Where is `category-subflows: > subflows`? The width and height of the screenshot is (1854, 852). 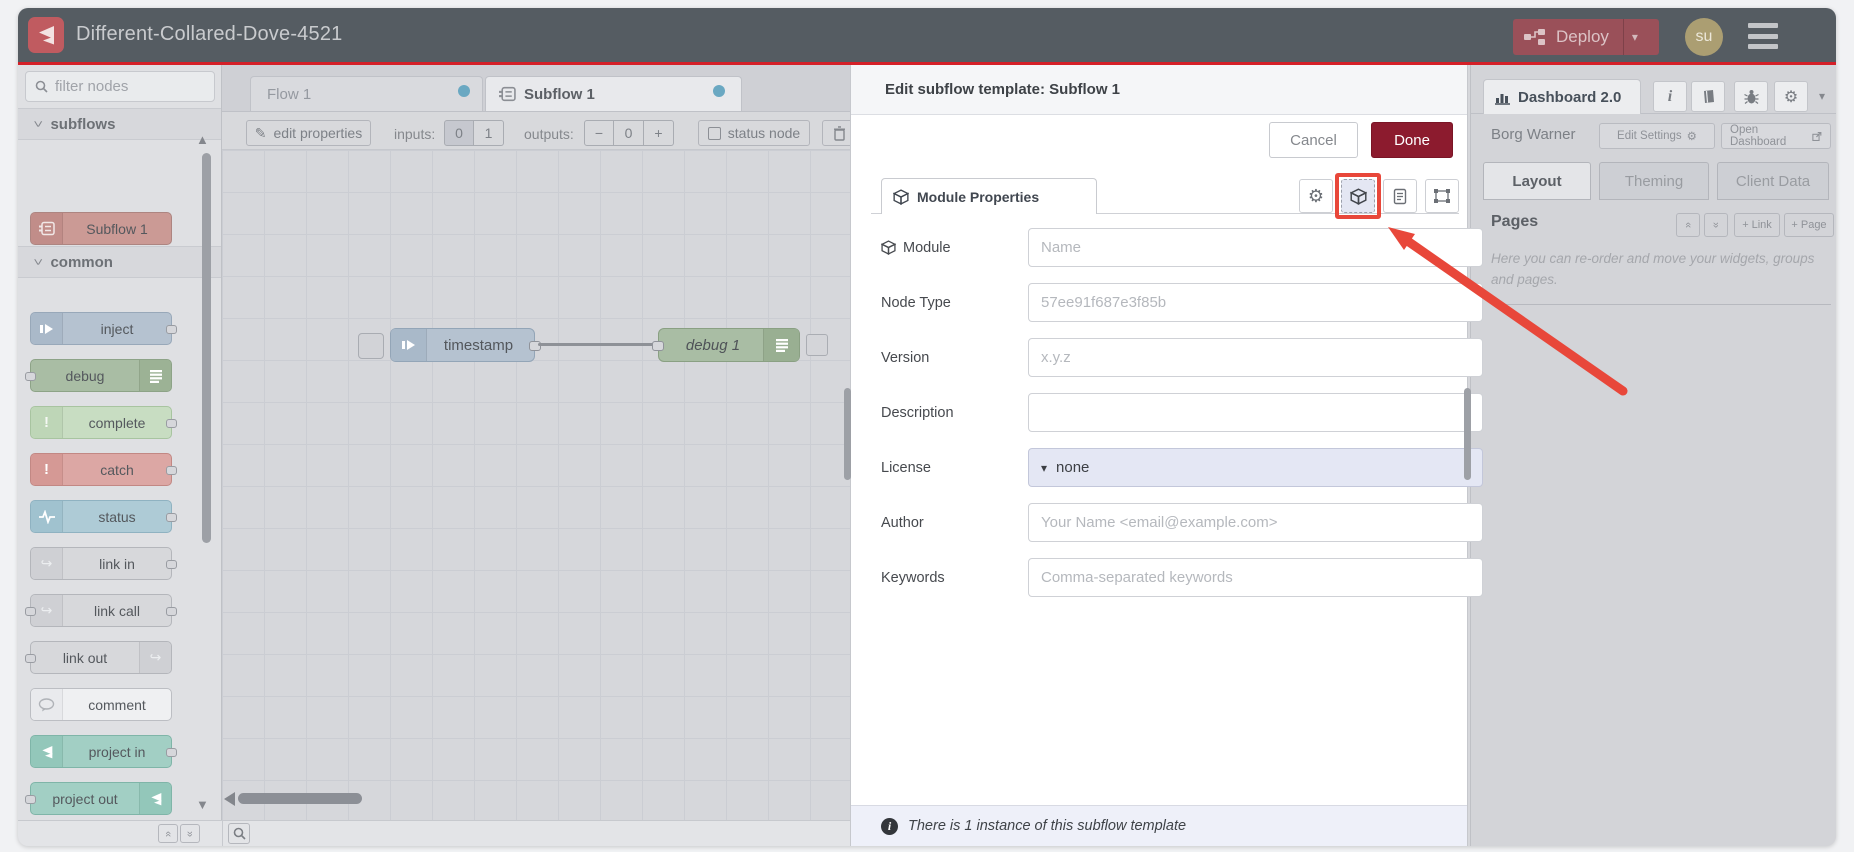 category-subflows: > subflows is located at coordinates (119, 124).